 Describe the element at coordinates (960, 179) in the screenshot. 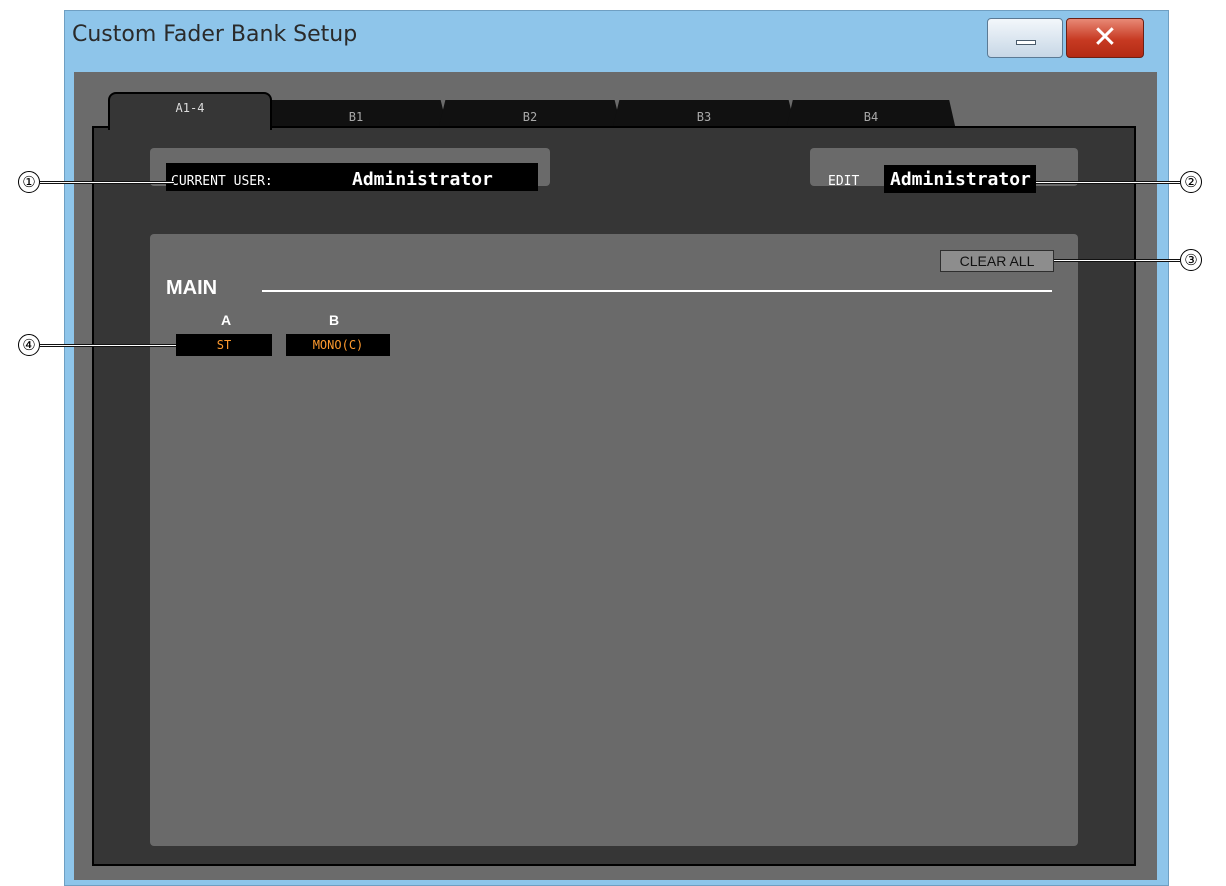

I see `edit-user-value: Administrator` at that location.